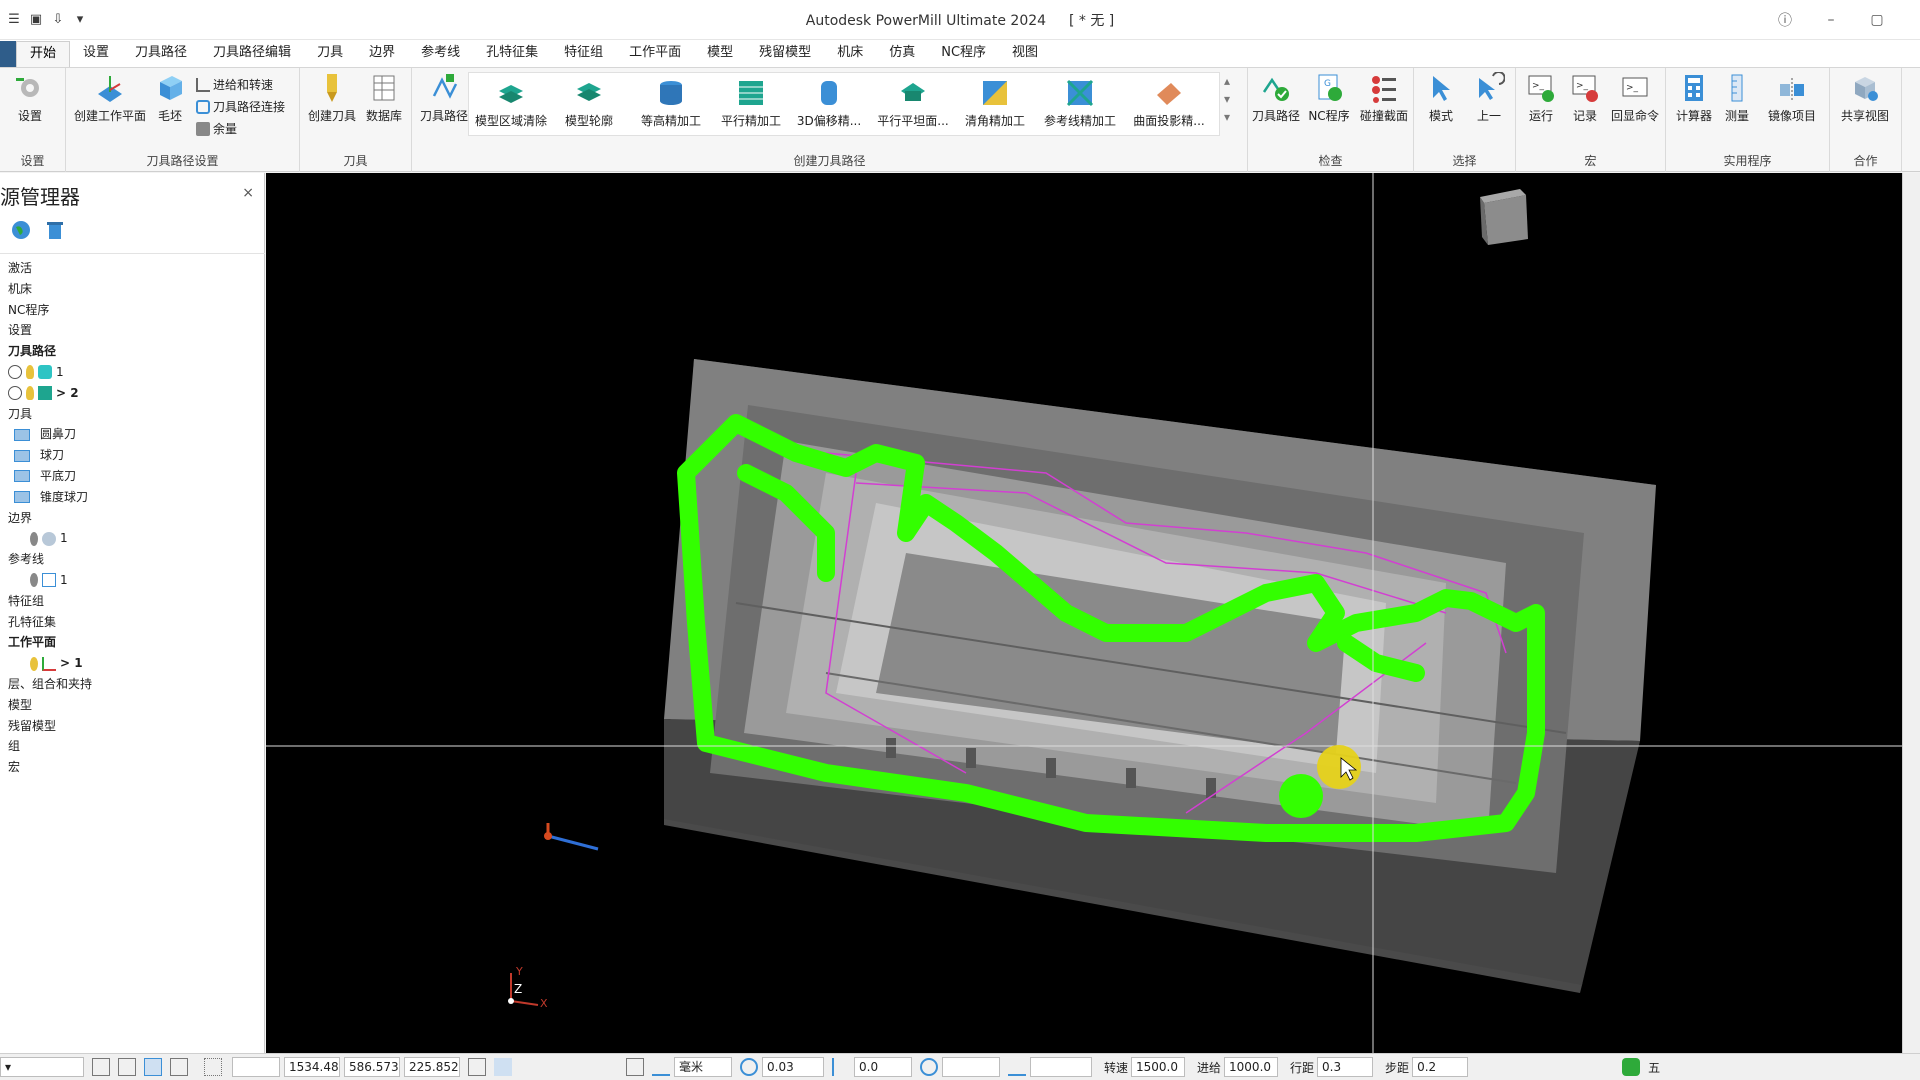 Image resolution: width=1920 pixels, height=1080 pixels. What do you see at coordinates (132, 497) in the screenshot?
I see `tree-item: 锥度球刀` at bounding box center [132, 497].